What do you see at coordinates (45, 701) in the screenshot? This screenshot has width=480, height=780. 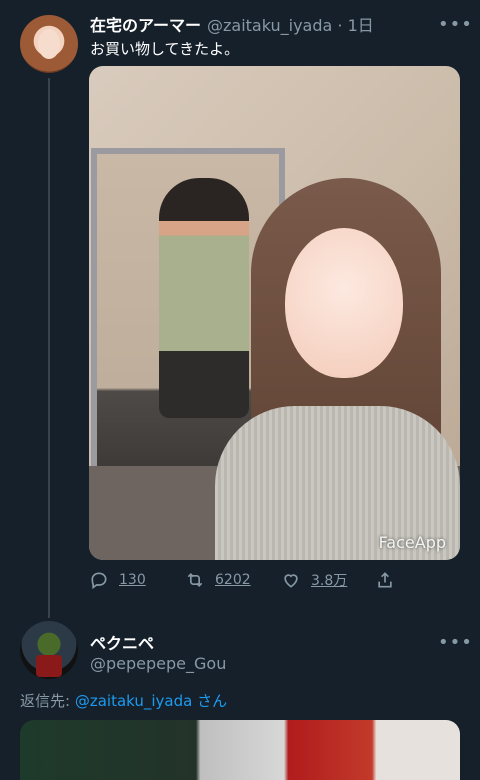 I see `reply-to-label: 返信先:` at bounding box center [45, 701].